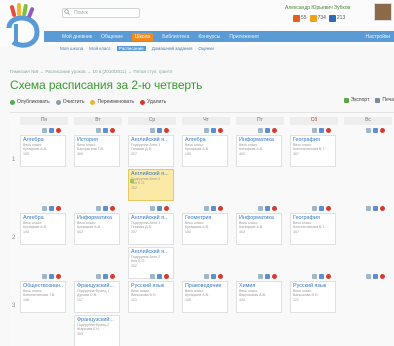 The width and height of the screenshot is (394, 346). What do you see at coordinates (317, 18) in the screenshot?
I see `counter-badge: 734` at bounding box center [317, 18].